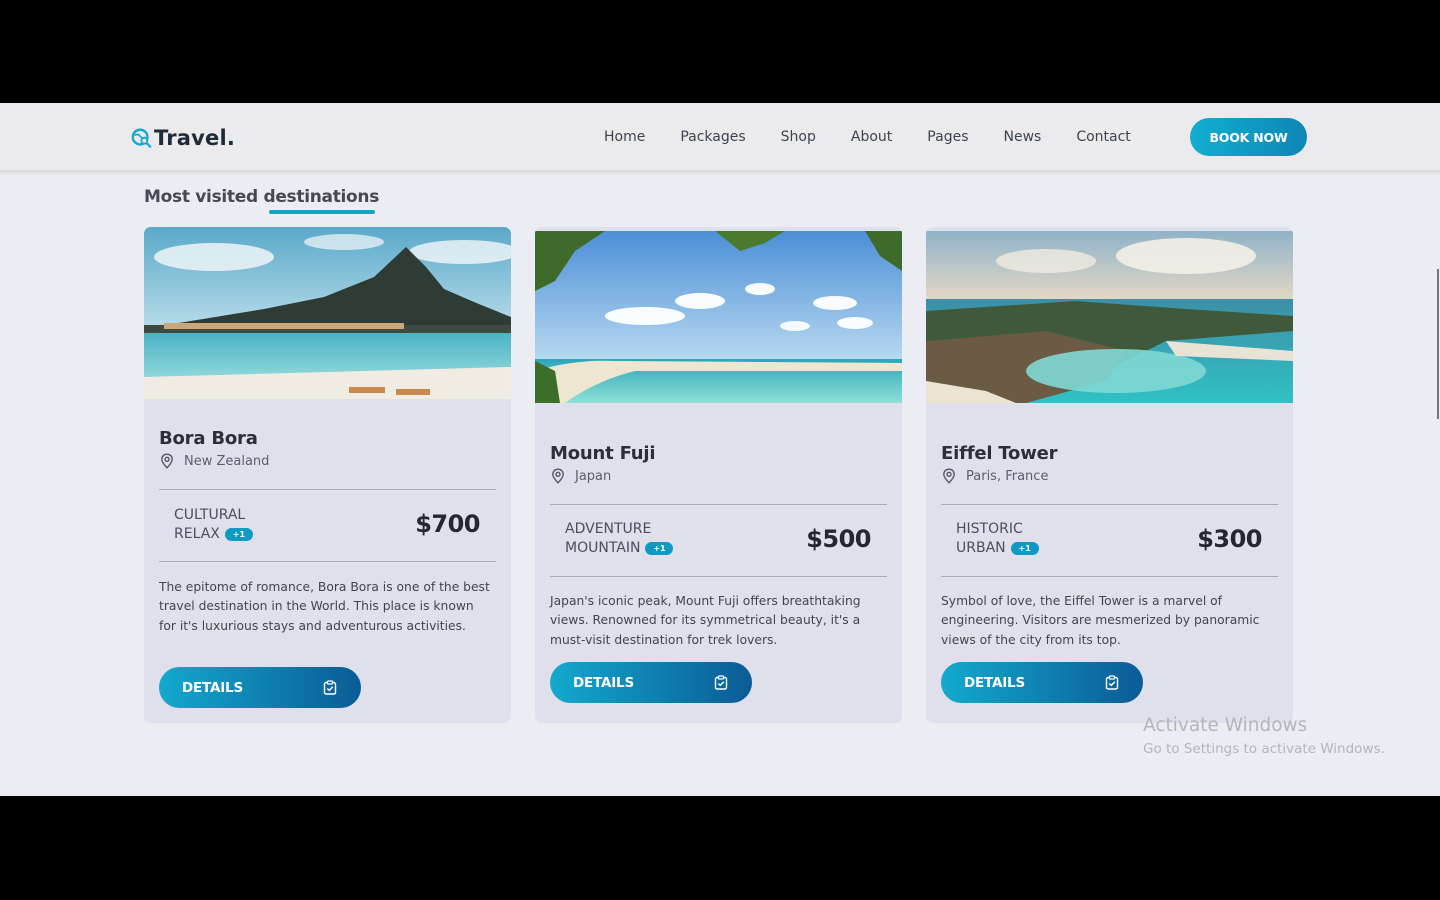 The image size is (1440, 900). What do you see at coordinates (210, 515) in the screenshot?
I see `tag: CULTURAL` at bounding box center [210, 515].